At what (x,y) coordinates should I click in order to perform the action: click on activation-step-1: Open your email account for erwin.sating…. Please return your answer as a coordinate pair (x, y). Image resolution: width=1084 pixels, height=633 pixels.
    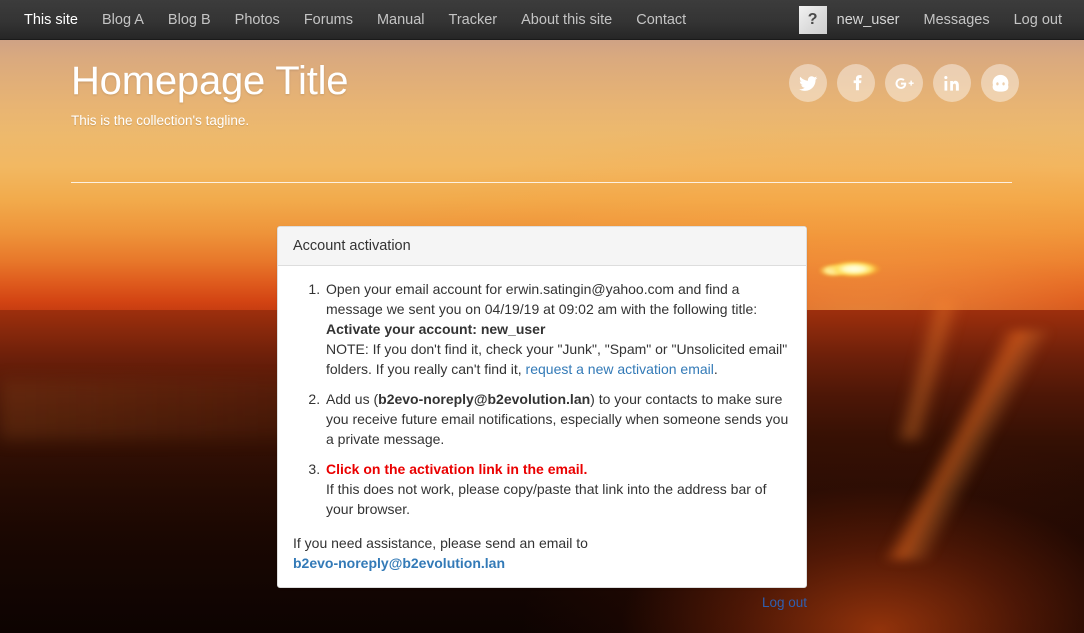
    Looking at the image, I should click on (557, 329).